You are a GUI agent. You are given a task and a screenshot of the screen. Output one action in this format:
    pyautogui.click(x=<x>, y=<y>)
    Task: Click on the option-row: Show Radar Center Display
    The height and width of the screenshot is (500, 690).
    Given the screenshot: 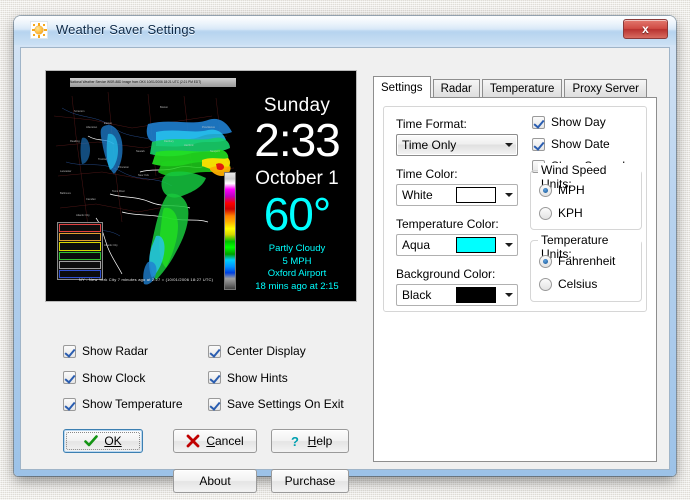 What is the action you would take?
    pyautogui.click(x=208, y=351)
    